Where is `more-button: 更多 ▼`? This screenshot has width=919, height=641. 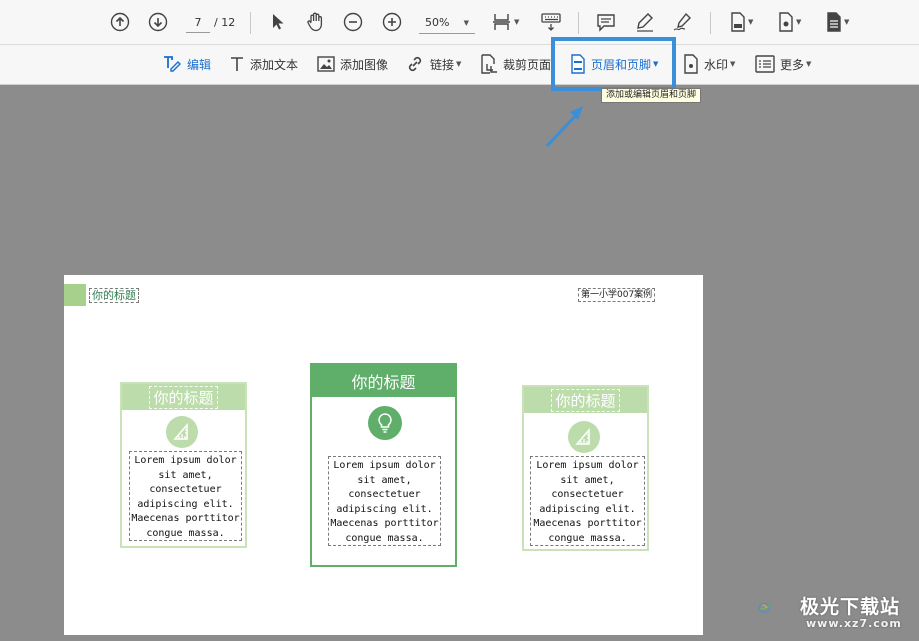 more-button: 更多 ▼ is located at coordinates (783, 64).